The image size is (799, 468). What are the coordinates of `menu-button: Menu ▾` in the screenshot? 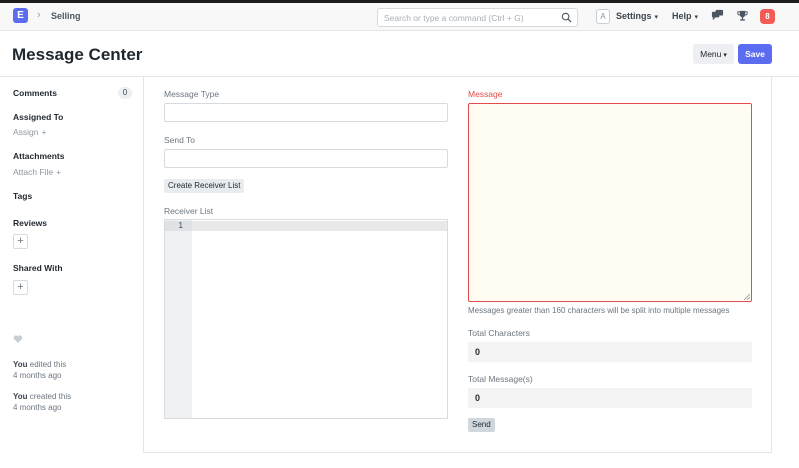 It's located at (713, 54).